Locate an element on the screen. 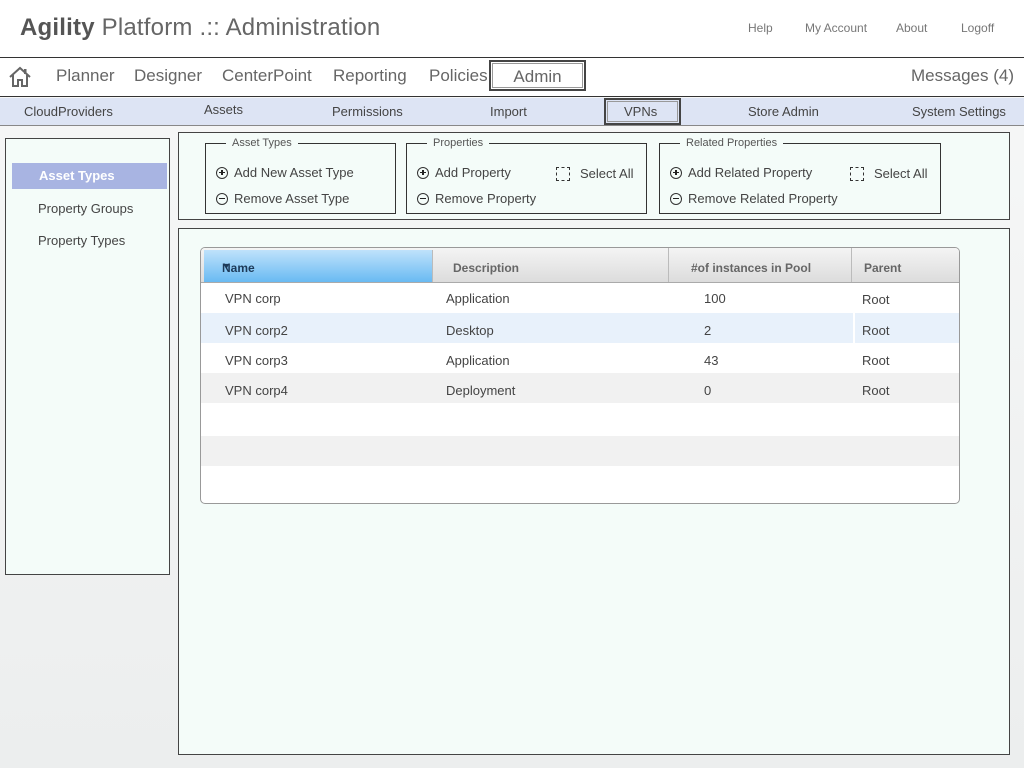  column-header-instances-label: #of instances in Pool is located at coordinates (751, 268).